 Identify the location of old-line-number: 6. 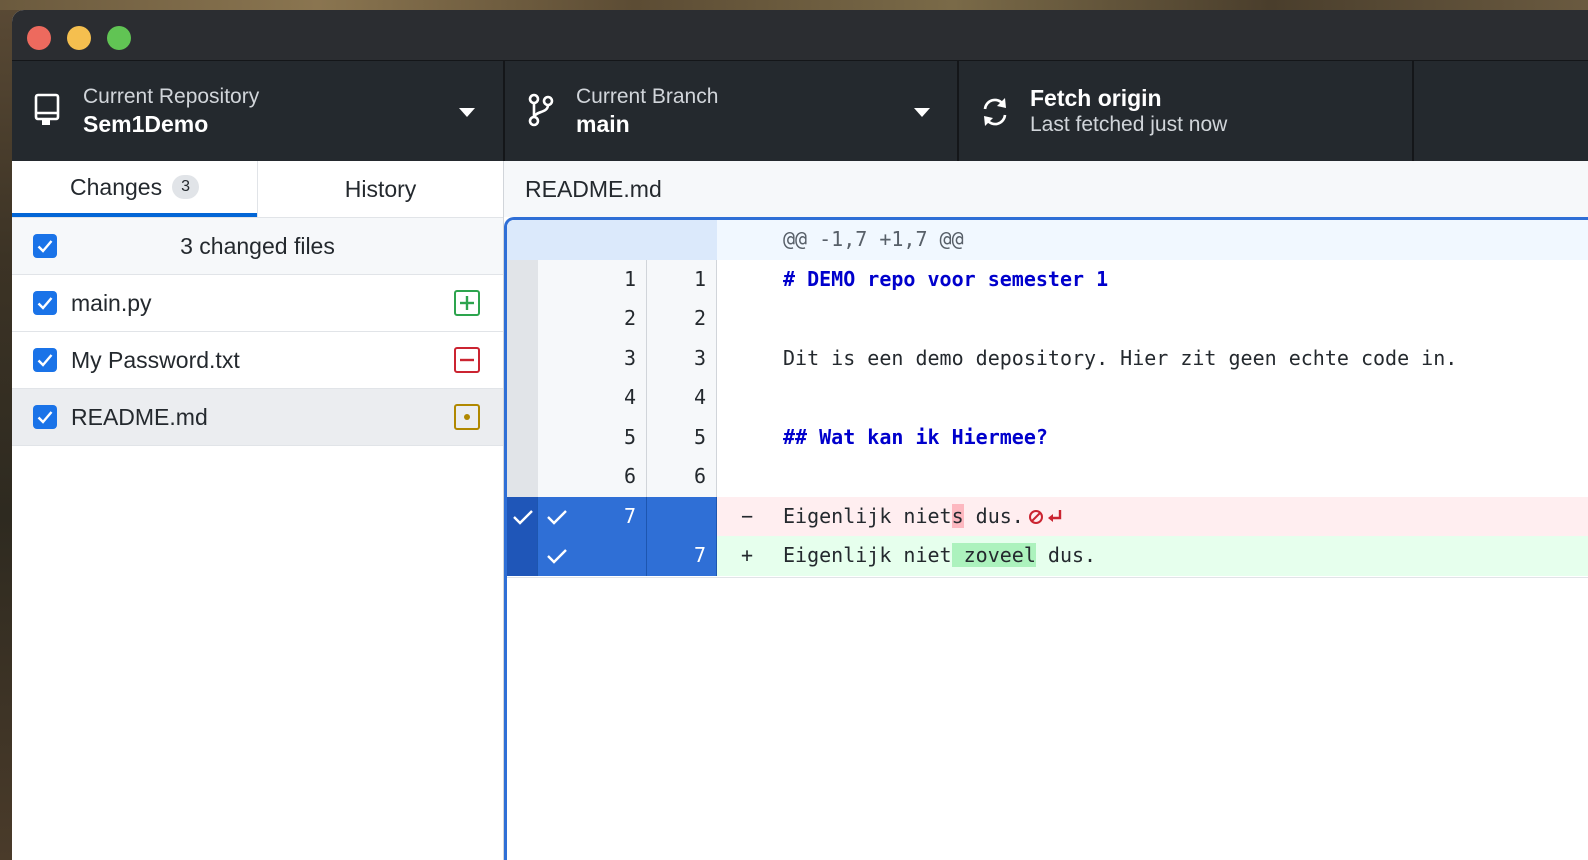
(592, 477).